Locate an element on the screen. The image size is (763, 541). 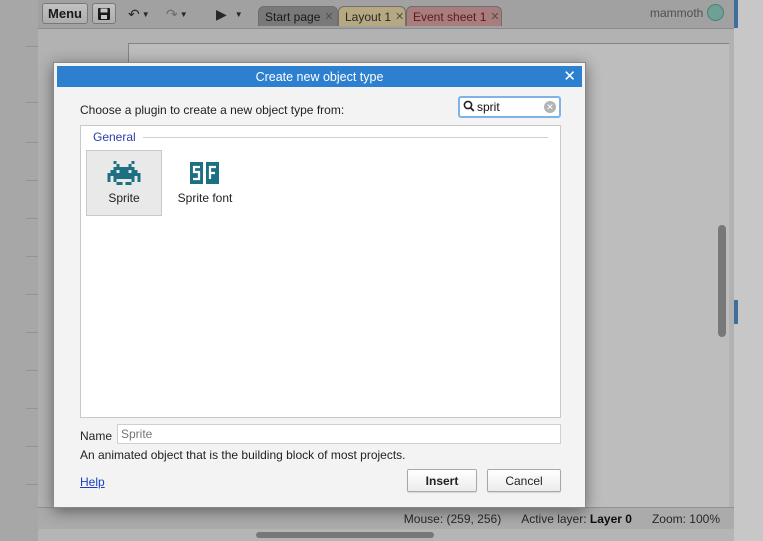
group-label-general: General is located at coordinates (114, 137).